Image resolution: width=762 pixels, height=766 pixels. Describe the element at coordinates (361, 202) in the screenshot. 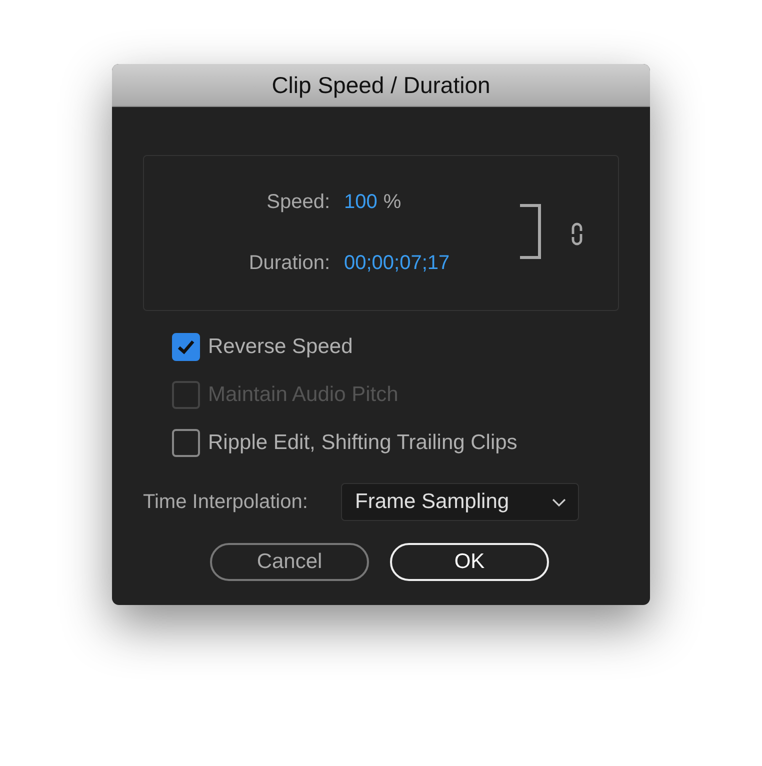

I see `value-field: 100` at that location.